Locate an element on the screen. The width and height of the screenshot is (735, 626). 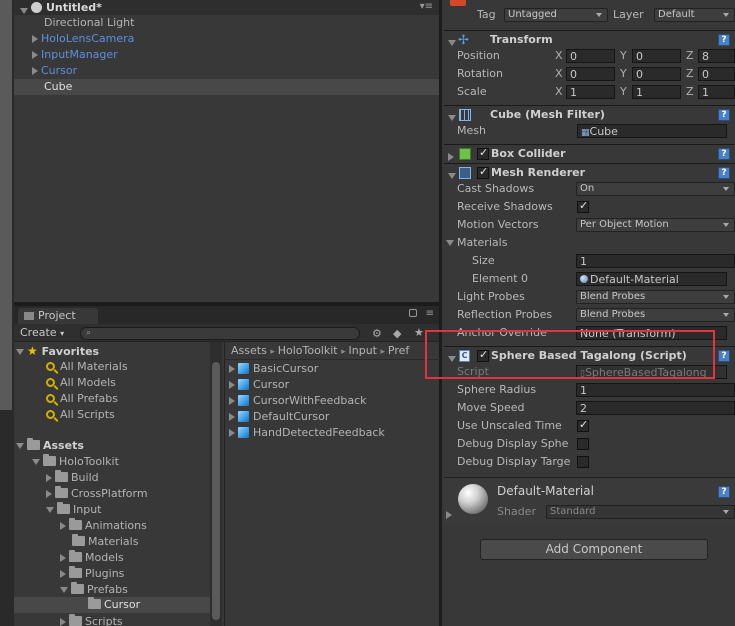
debug-display-sphere-checkbox is located at coordinates (583, 444).